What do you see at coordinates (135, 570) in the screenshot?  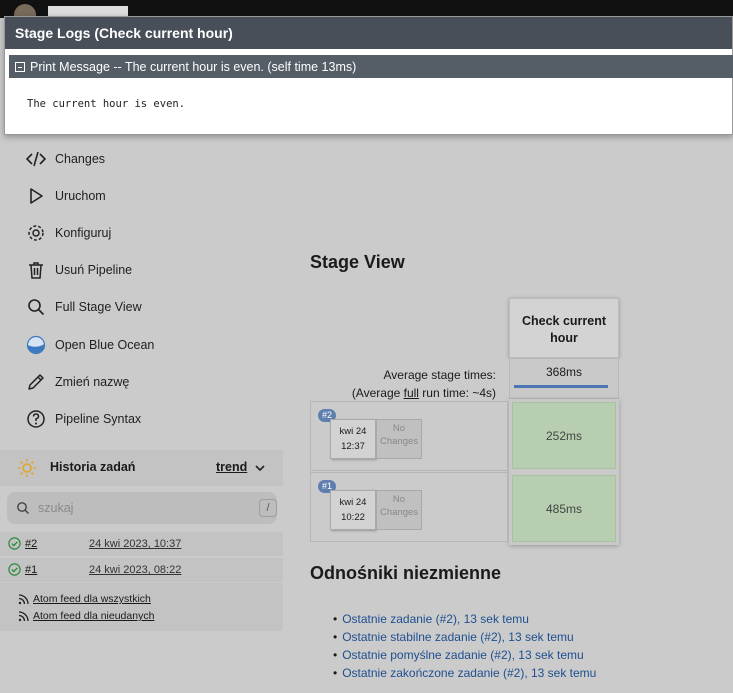 I see `build-date-link: 24 kwi 2023, 08:22` at bounding box center [135, 570].